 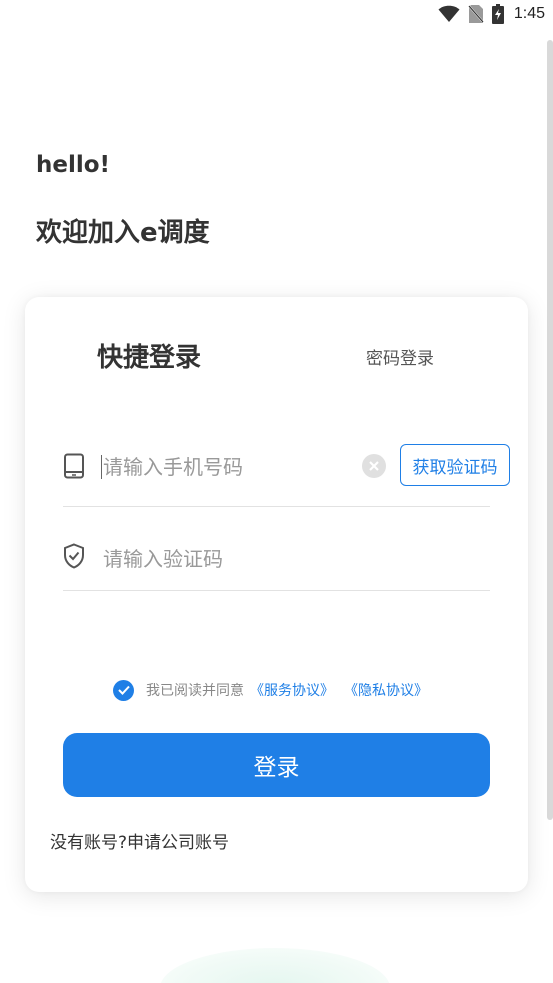 What do you see at coordinates (276, 16) in the screenshot?
I see `status-bar: 1:45` at bounding box center [276, 16].